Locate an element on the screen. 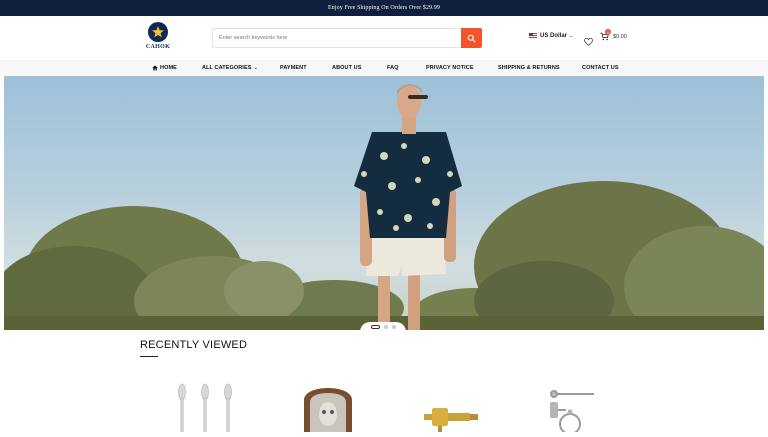  cart-button: 0 $0.00 is located at coordinates (613, 35).